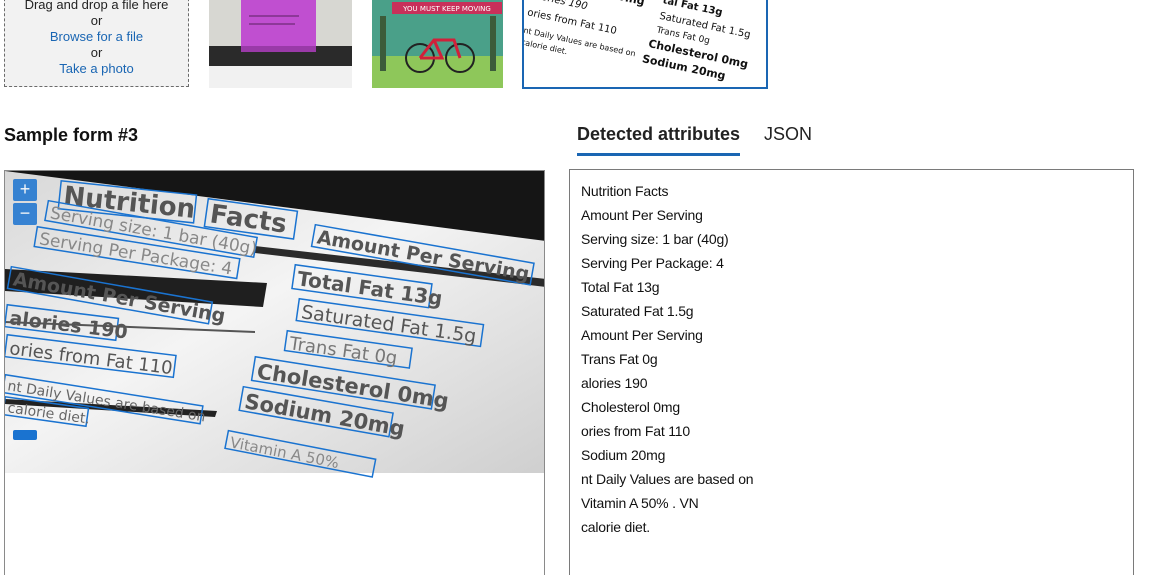 This screenshot has height=575, width=1150. Describe the element at coordinates (446, 9) in the screenshot. I see `bicycle-caption: YOU MUST KEEP MOVING` at that location.